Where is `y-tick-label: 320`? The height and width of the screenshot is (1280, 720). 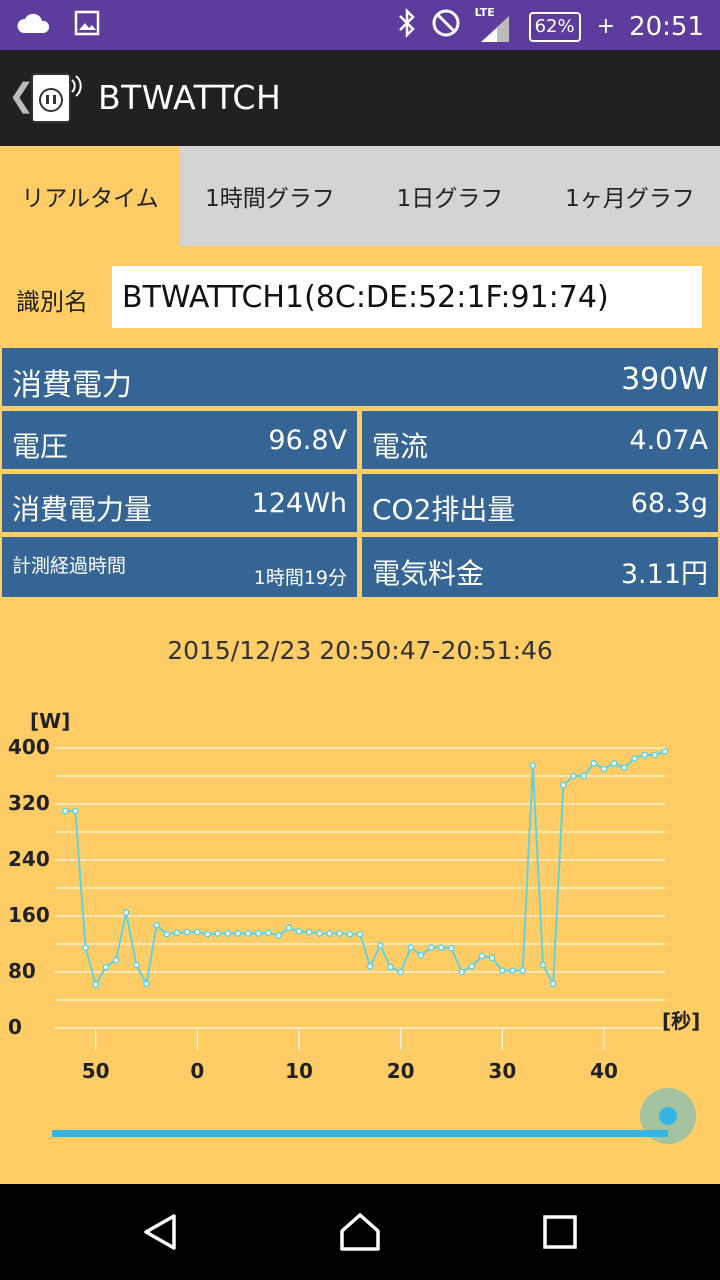
y-tick-label: 320 is located at coordinates (29, 803).